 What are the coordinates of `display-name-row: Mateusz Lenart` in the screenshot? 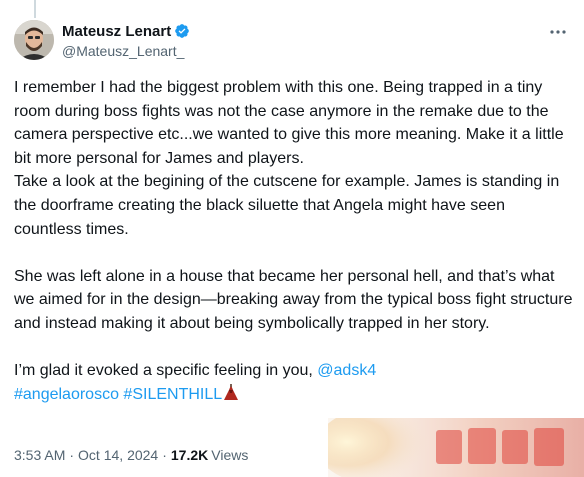 It's located at (126, 31).